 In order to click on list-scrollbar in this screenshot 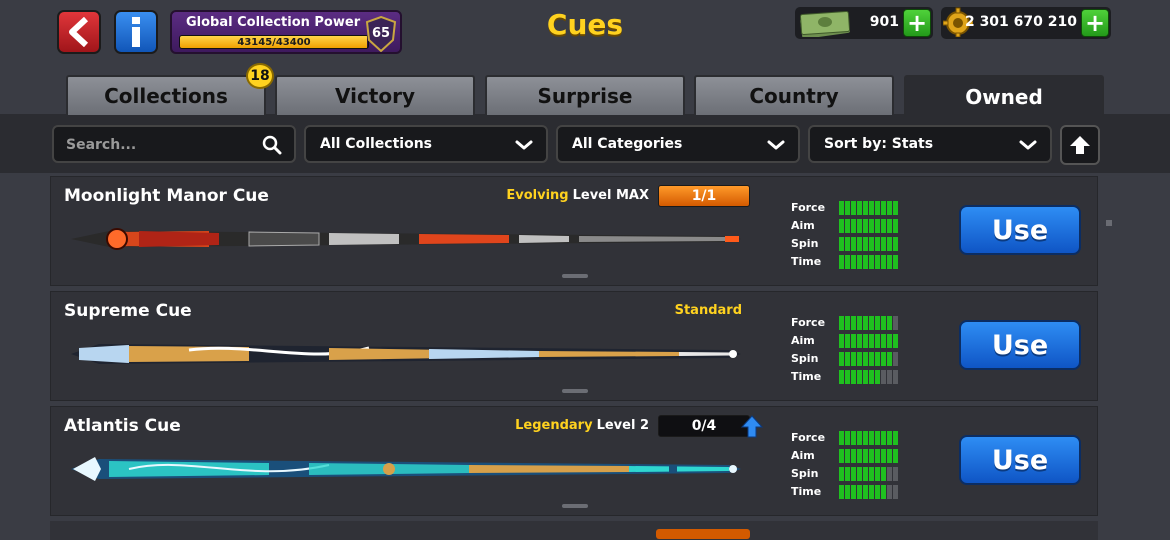, I will do `click(1109, 223)`.